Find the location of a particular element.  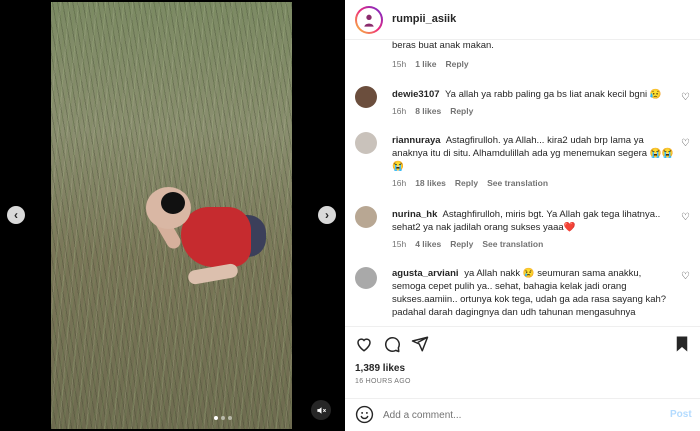

comment-likes: 8 likes is located at coordinates (428, 111).